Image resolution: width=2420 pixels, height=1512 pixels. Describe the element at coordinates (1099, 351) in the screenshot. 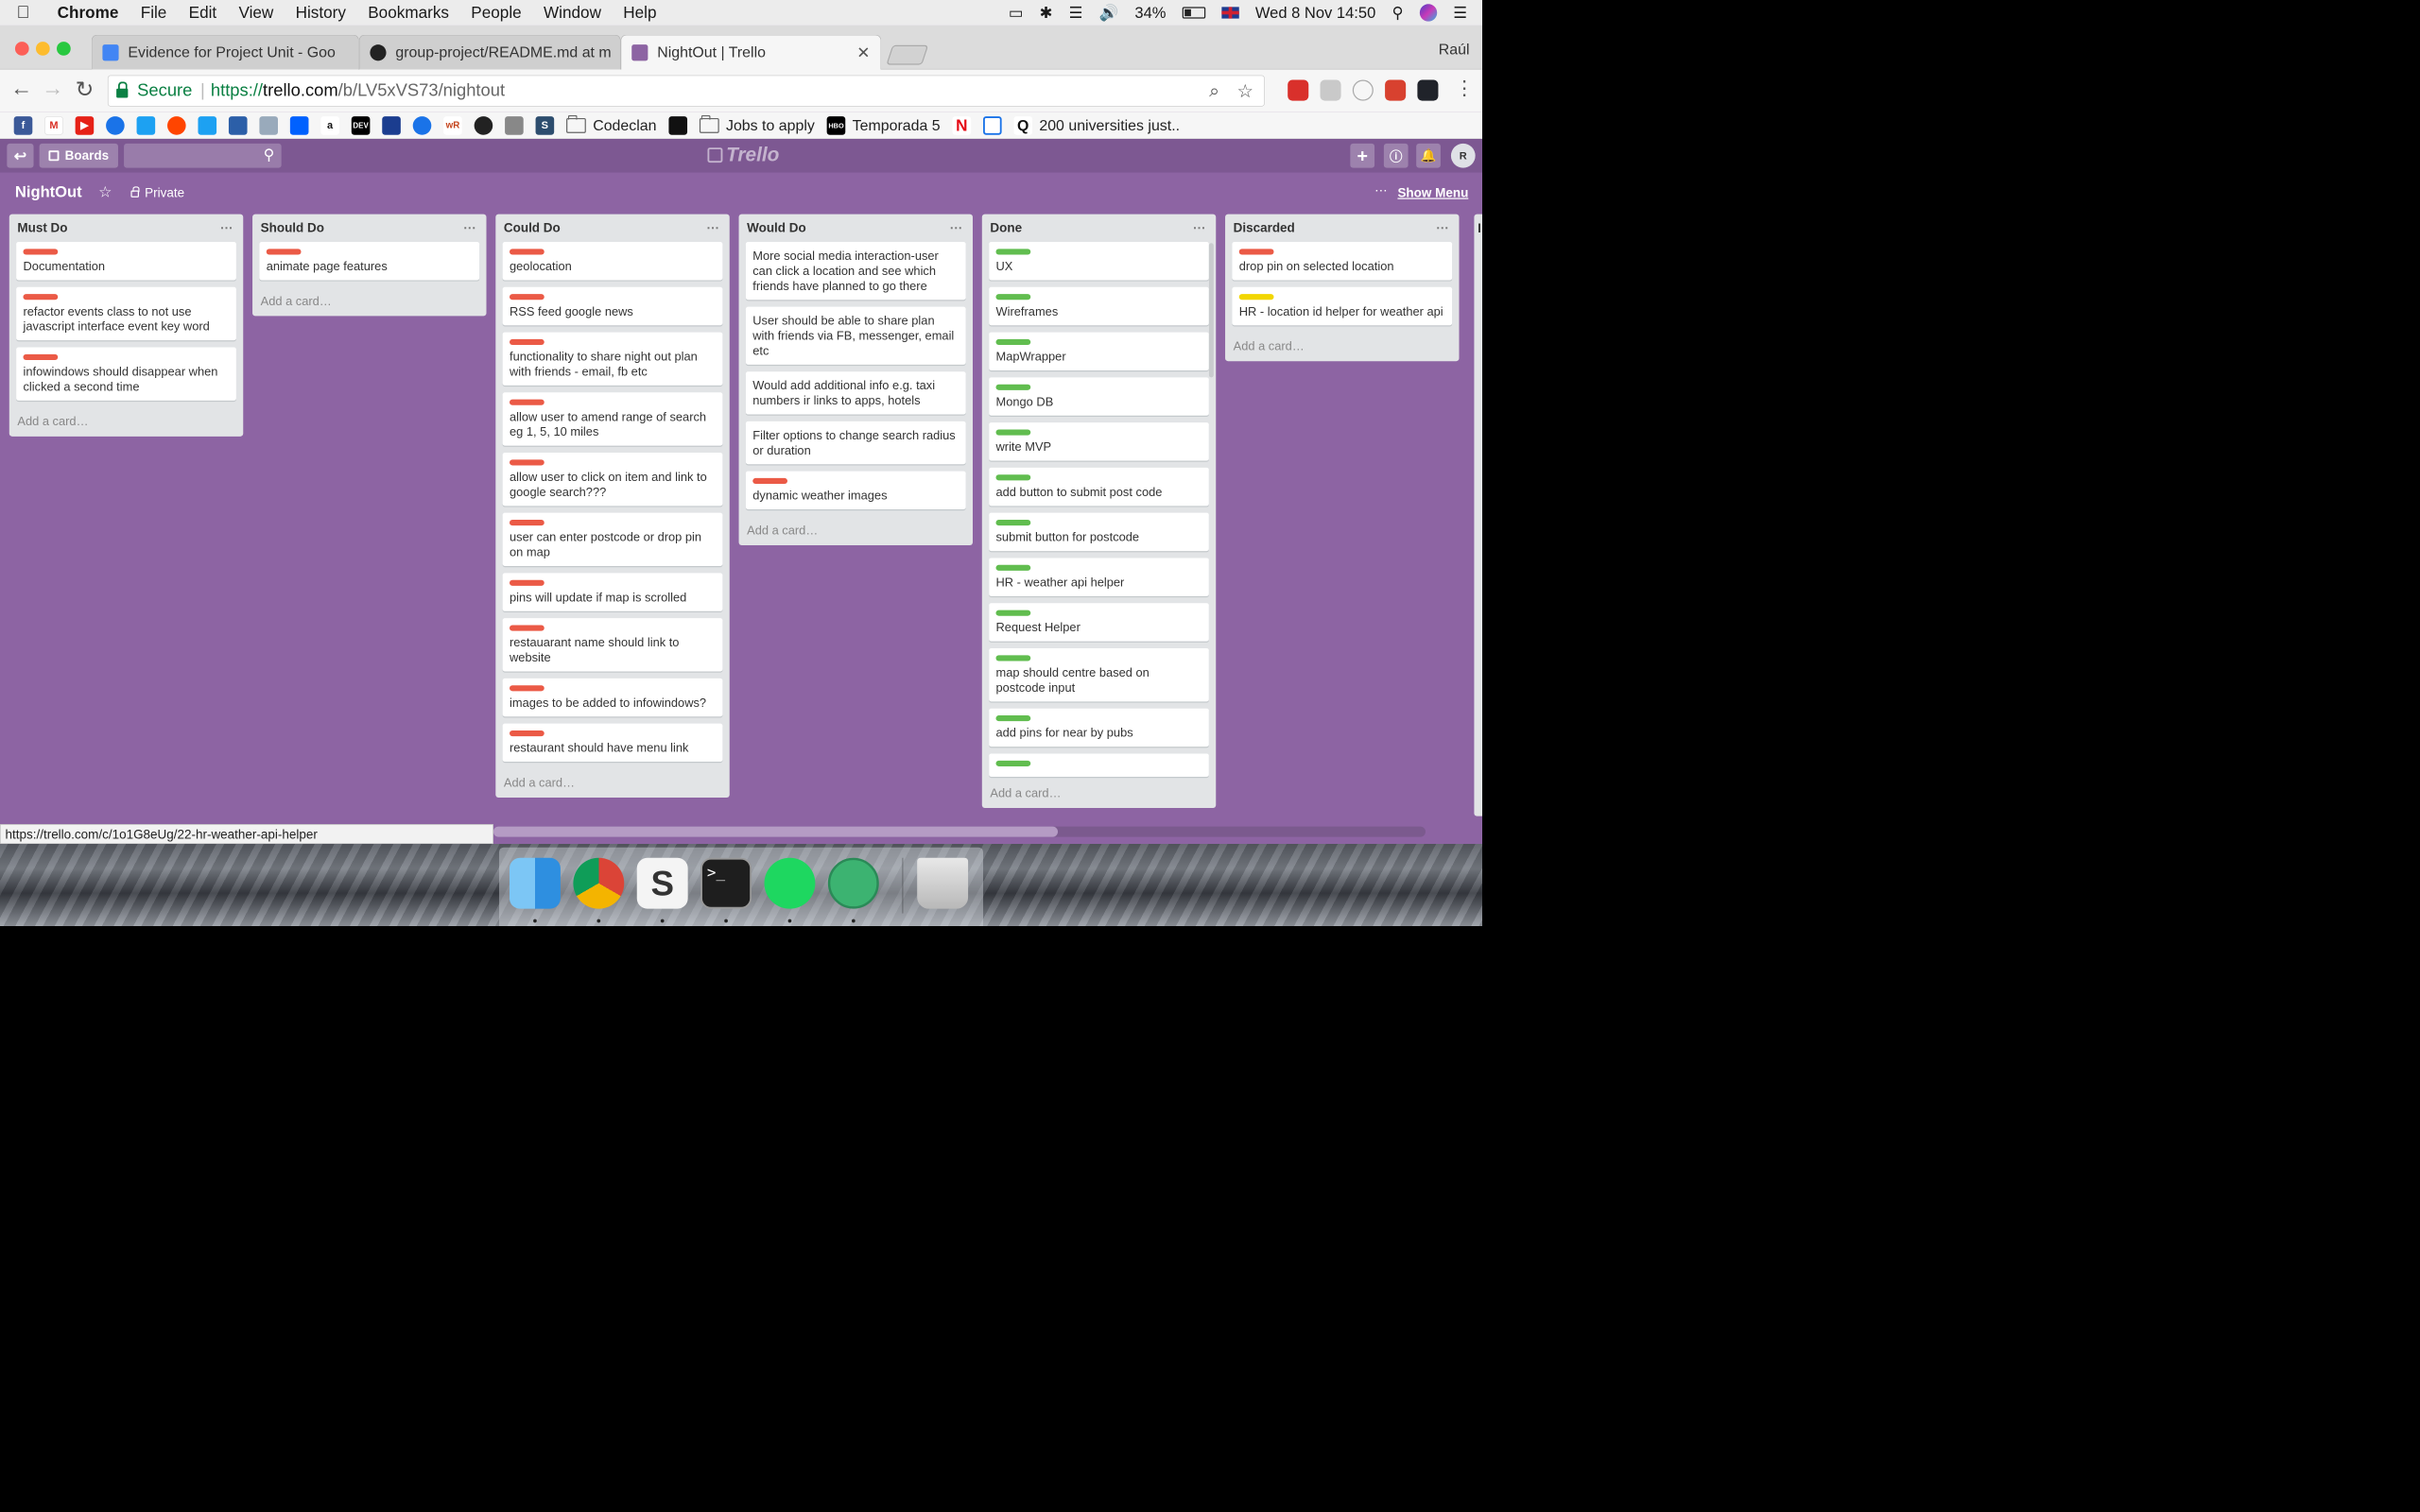

I see `card: MapWrapper` at that location.